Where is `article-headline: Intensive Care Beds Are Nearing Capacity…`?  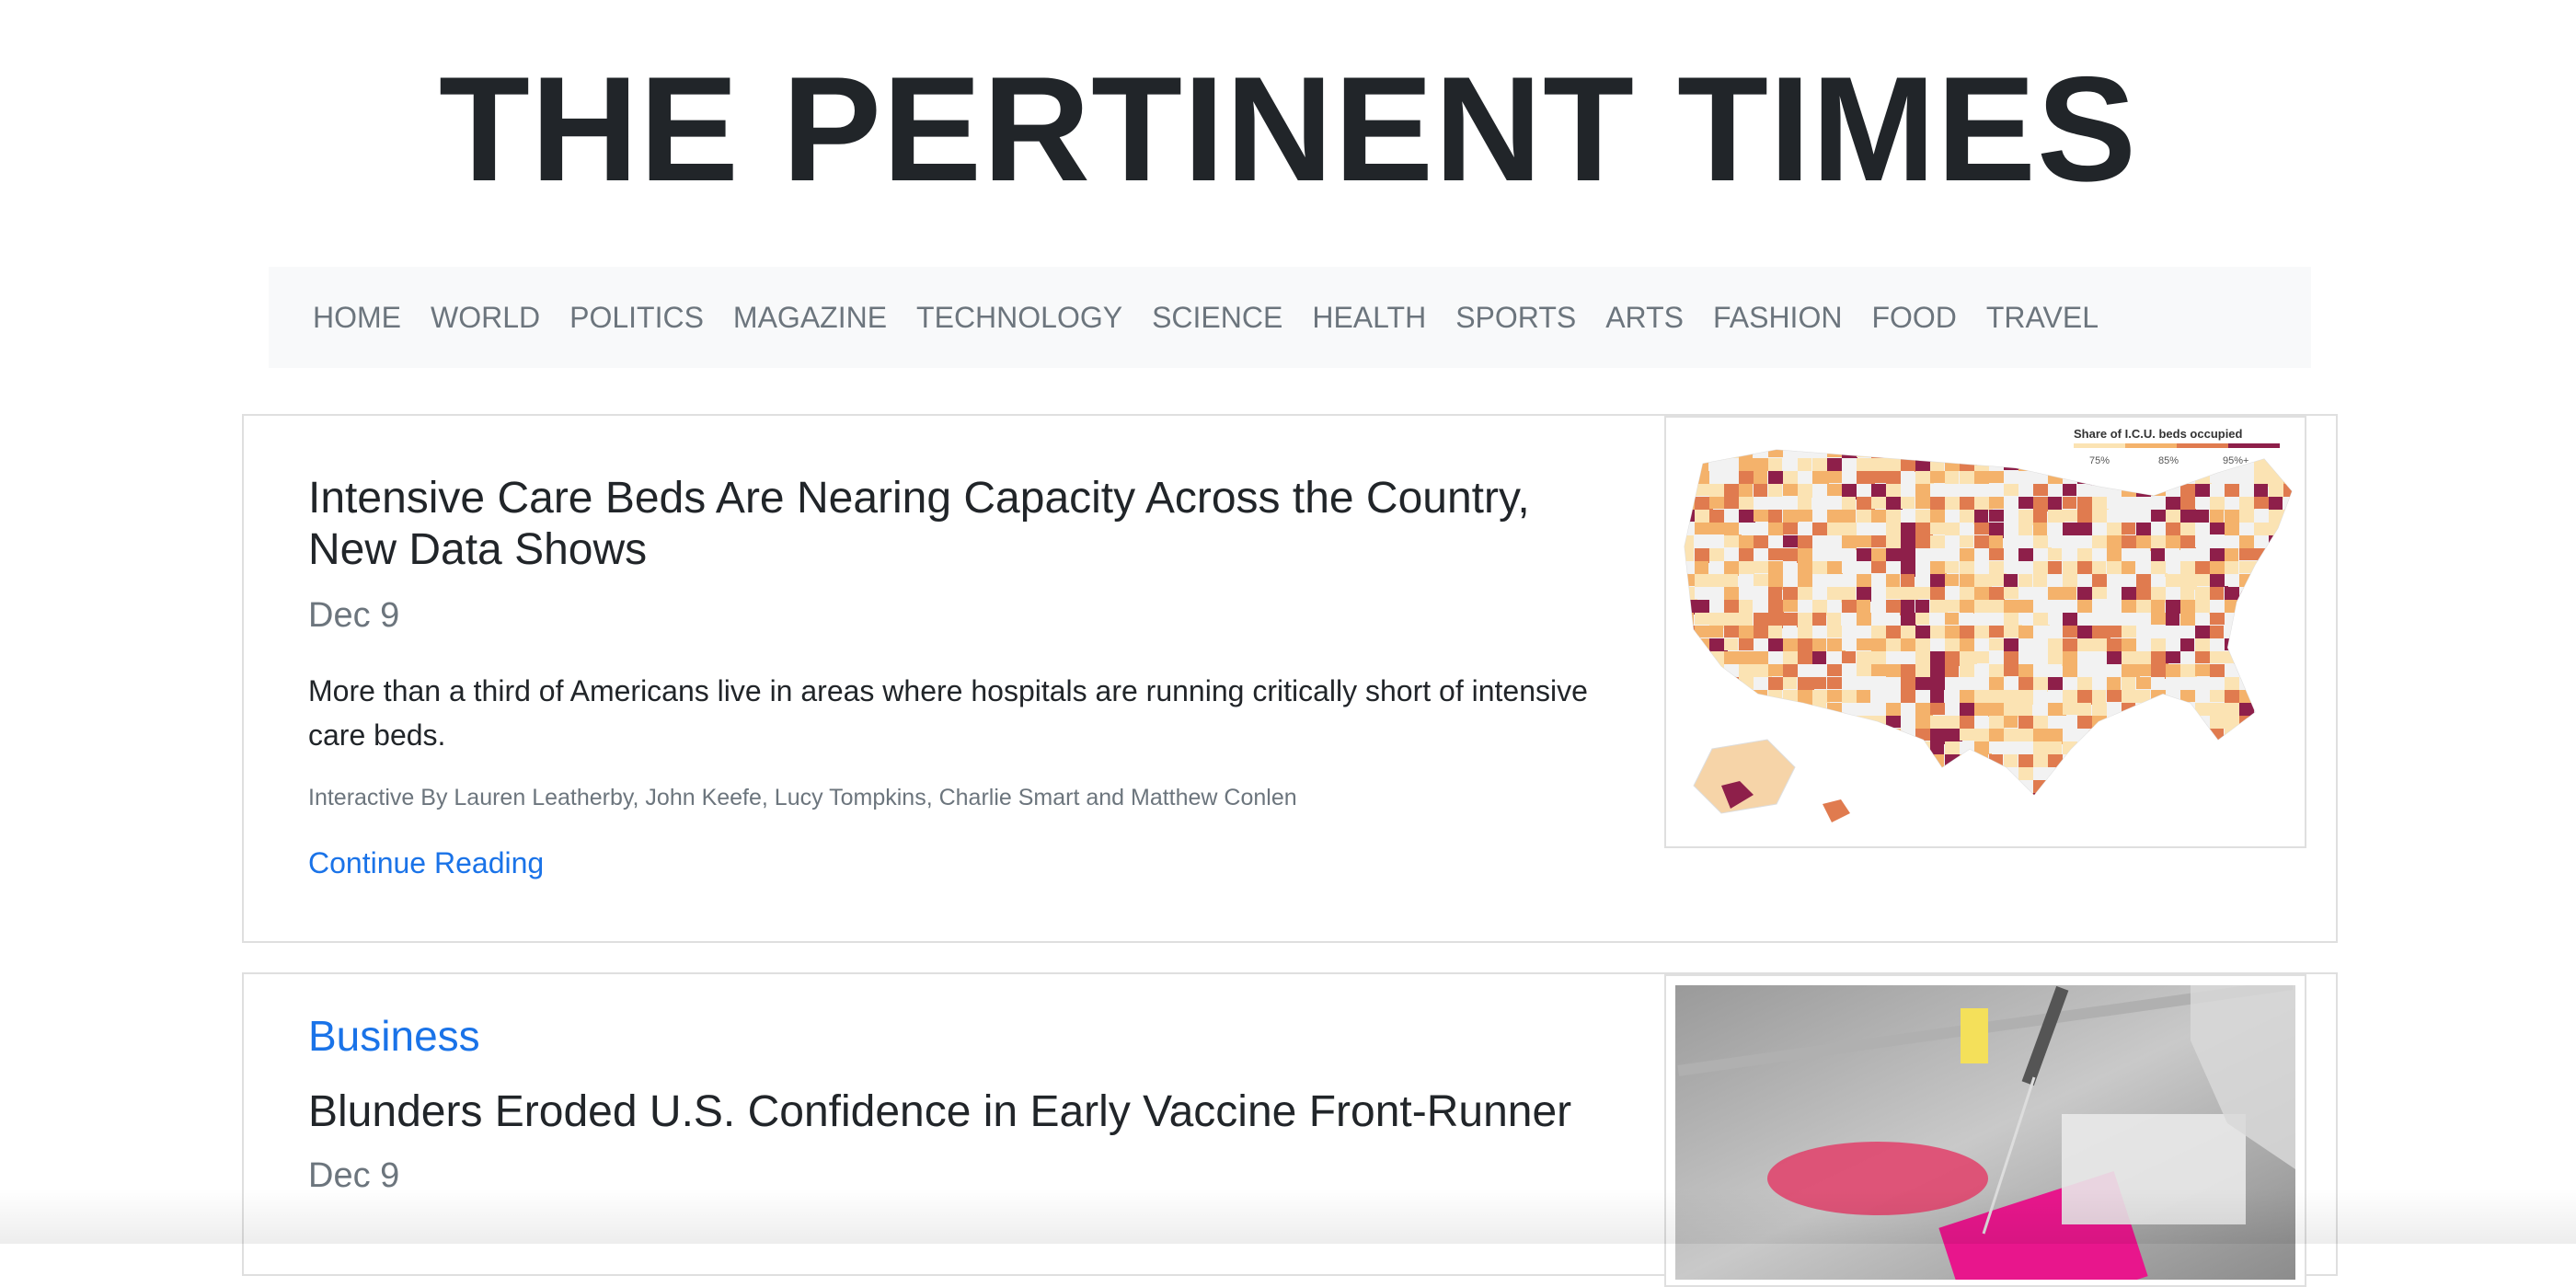
article-headline: Intensive Care Beds Are Nearing Capacity… is located at coordinates (952, 524).